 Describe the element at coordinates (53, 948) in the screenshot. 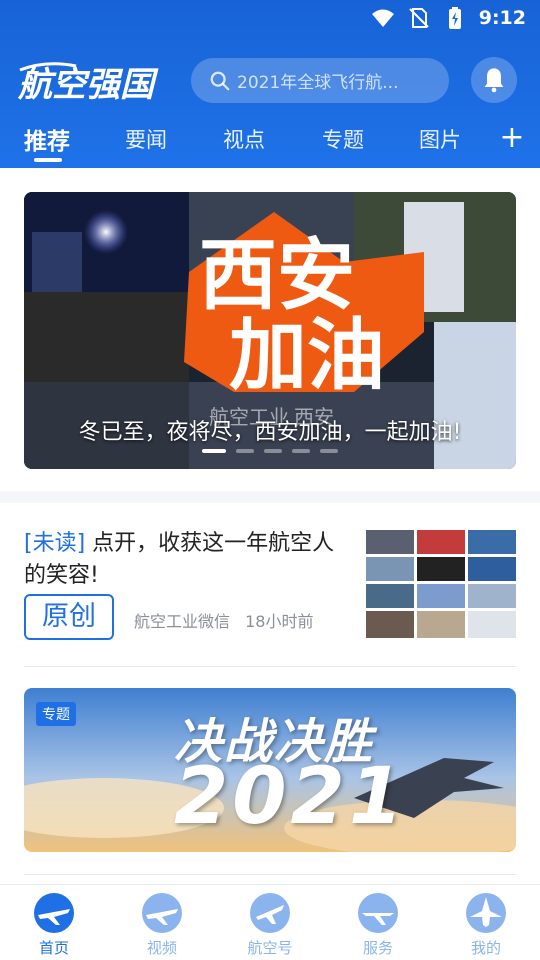

I see `nav-label: 首页` at that location.